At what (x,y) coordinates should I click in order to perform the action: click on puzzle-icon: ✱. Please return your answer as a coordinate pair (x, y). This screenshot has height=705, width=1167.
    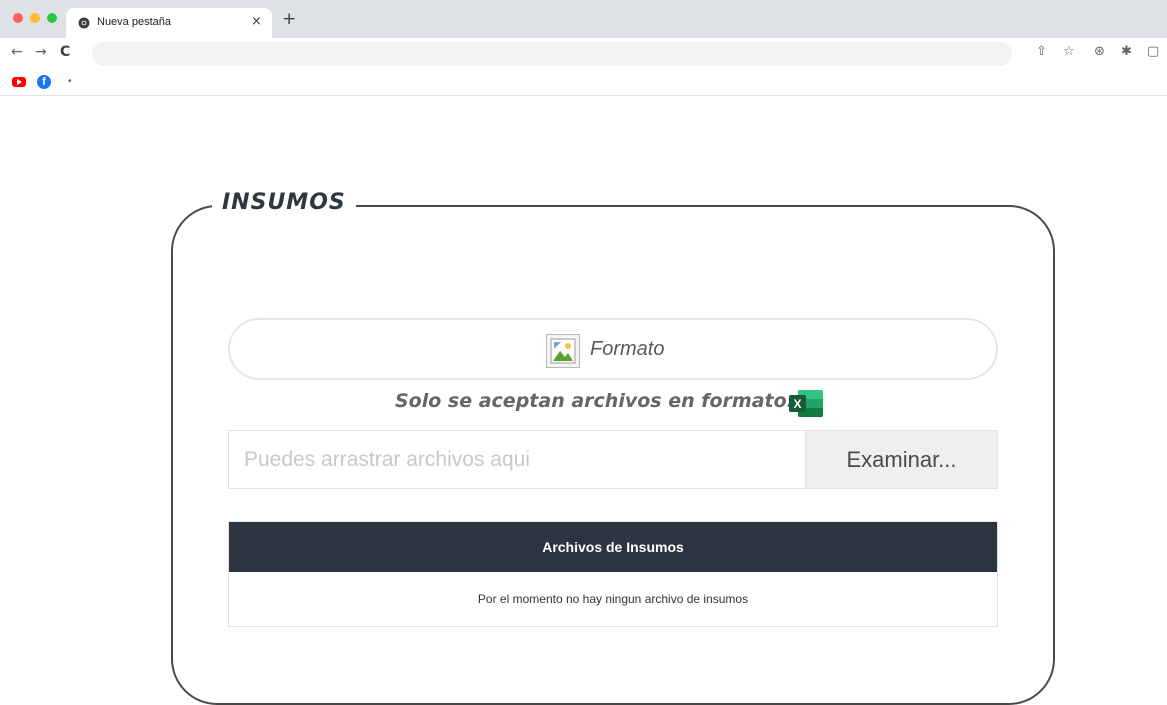
    Looking at the image, I should click on (1126, 51).